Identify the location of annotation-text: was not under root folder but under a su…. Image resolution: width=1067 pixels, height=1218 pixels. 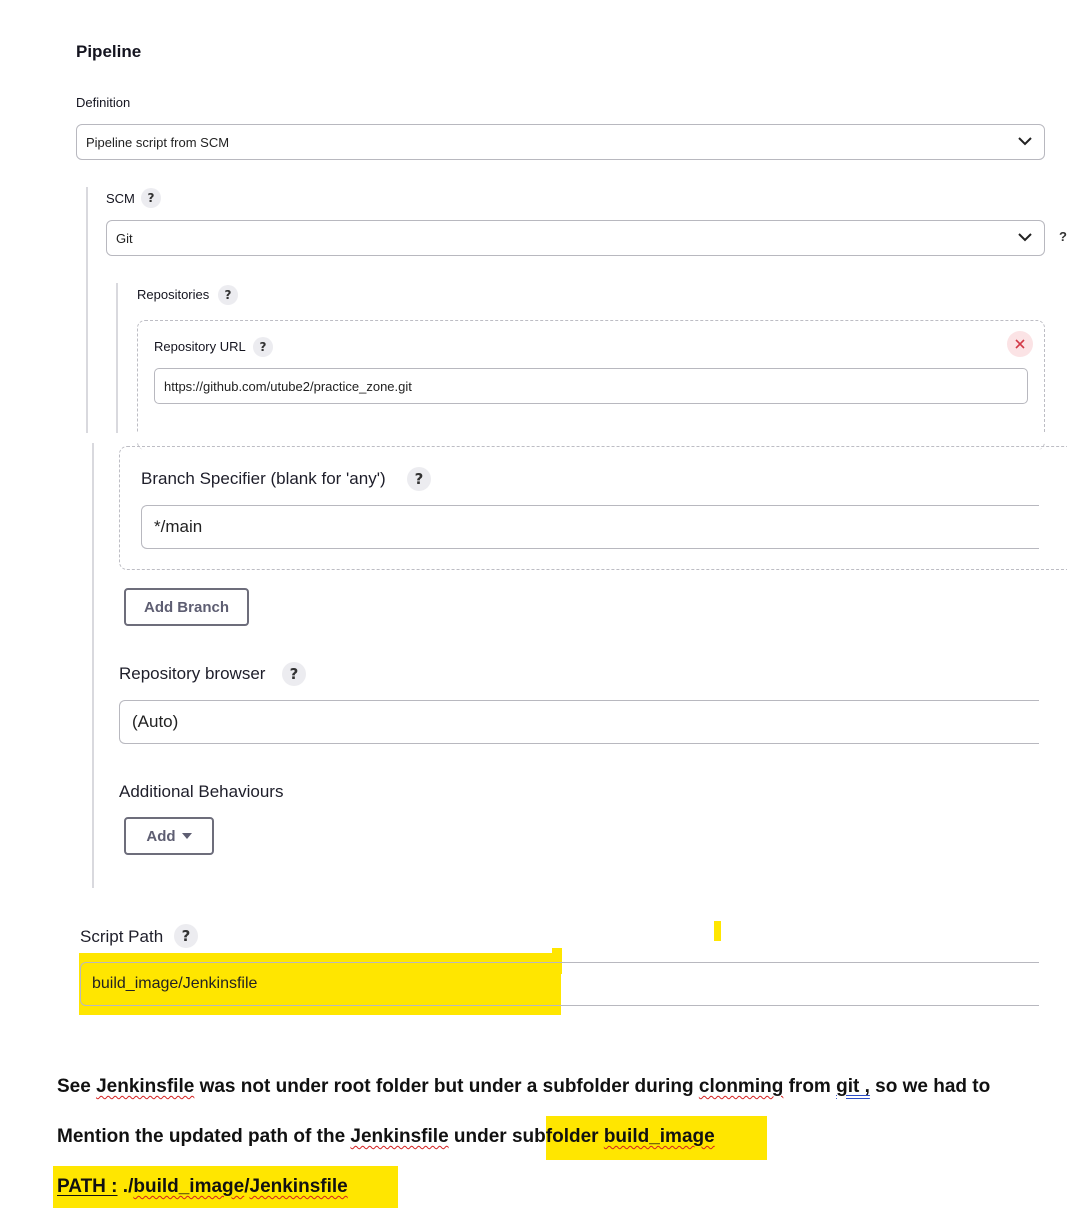
(446, 1086).